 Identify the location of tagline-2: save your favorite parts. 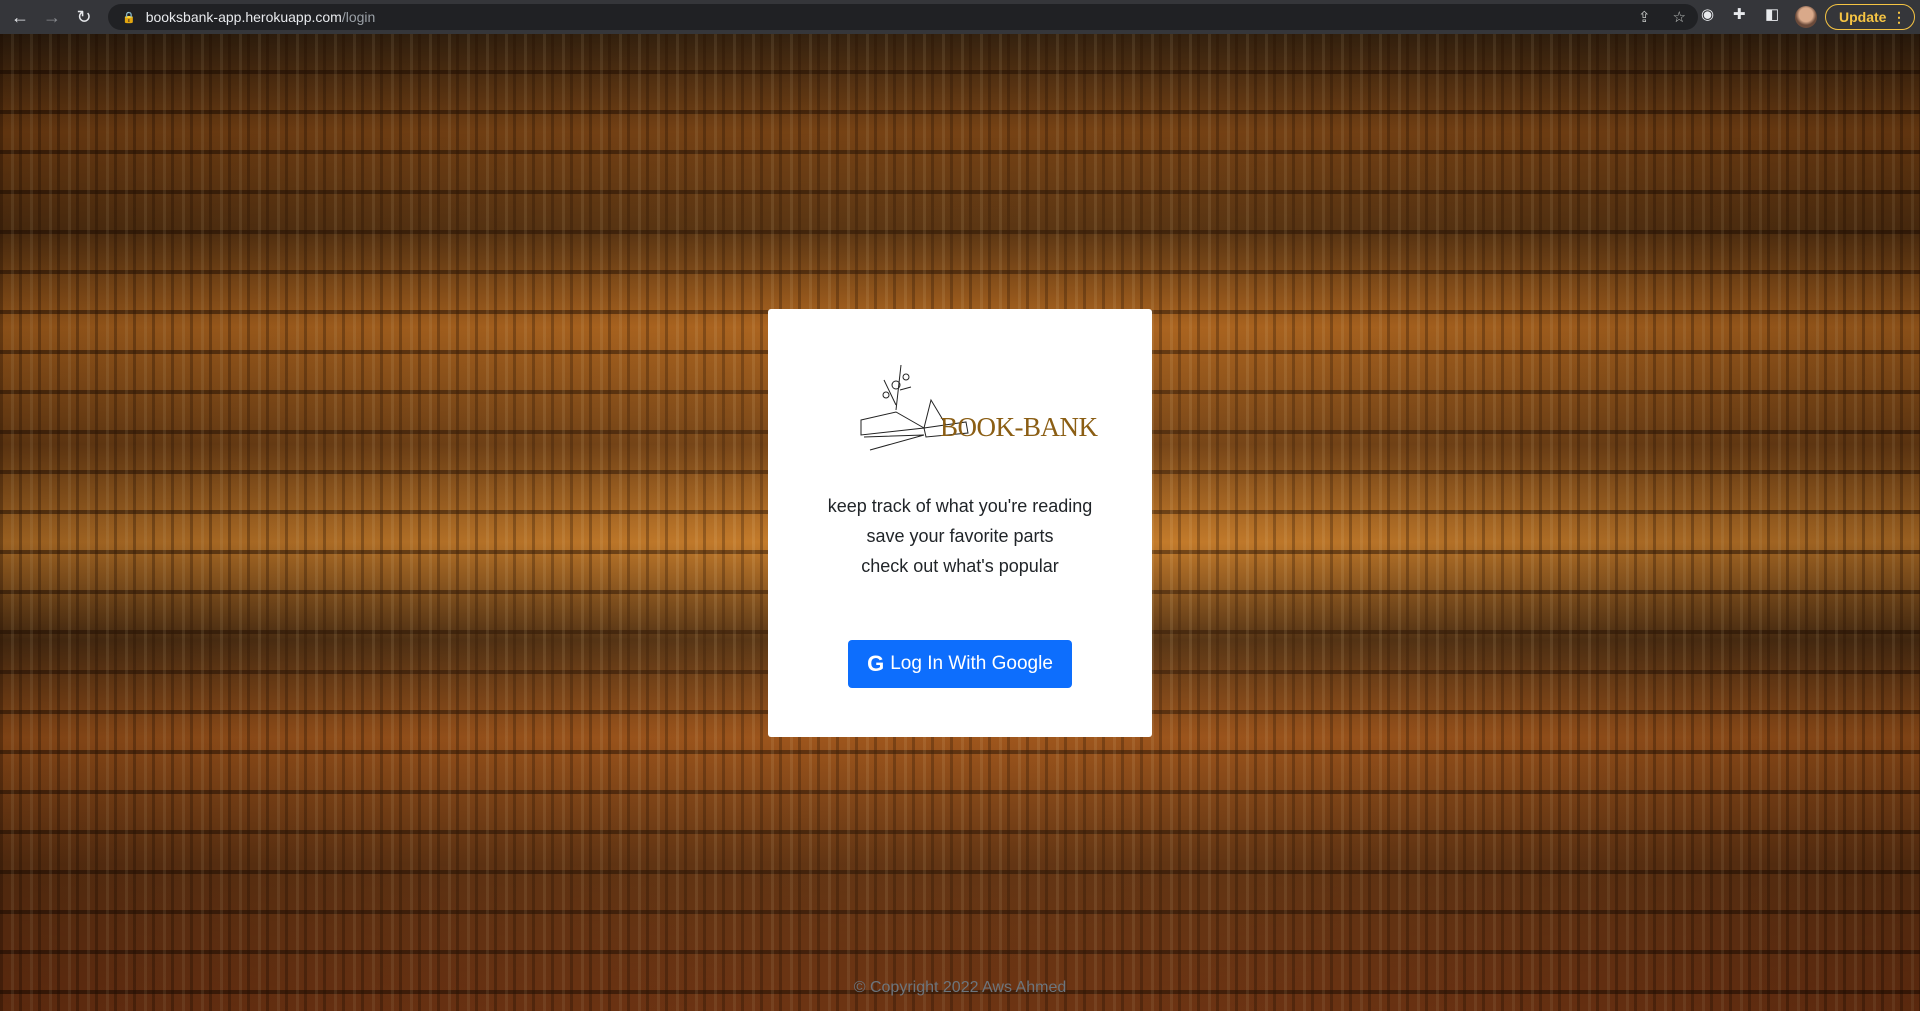
(960, 536).